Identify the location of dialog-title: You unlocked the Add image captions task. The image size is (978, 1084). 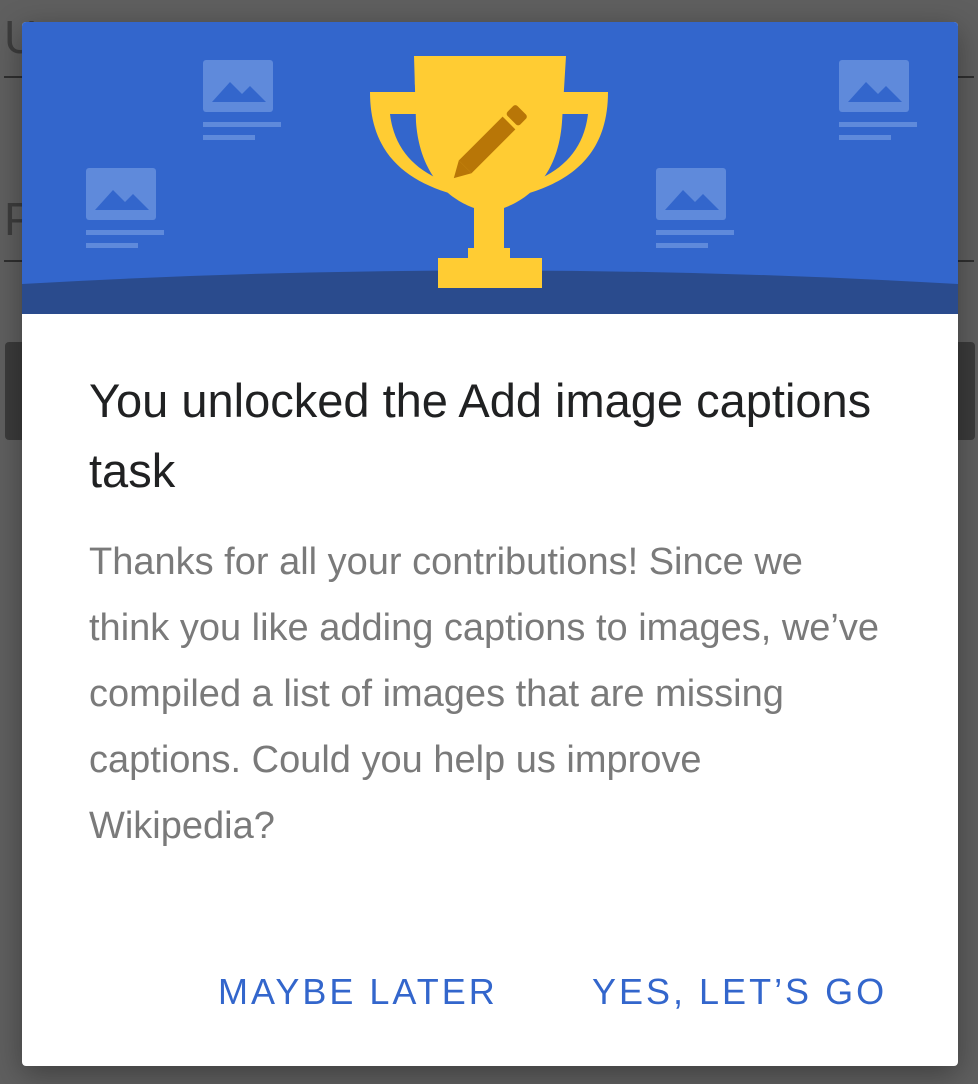
(480, 435).